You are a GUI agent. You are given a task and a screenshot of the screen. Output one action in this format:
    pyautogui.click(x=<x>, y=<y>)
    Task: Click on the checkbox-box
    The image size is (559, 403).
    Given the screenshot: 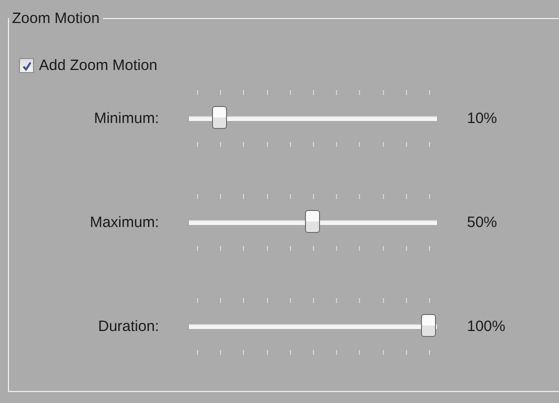 What is the action you would take?
    pyautogui.click(x=26, y=65)
    